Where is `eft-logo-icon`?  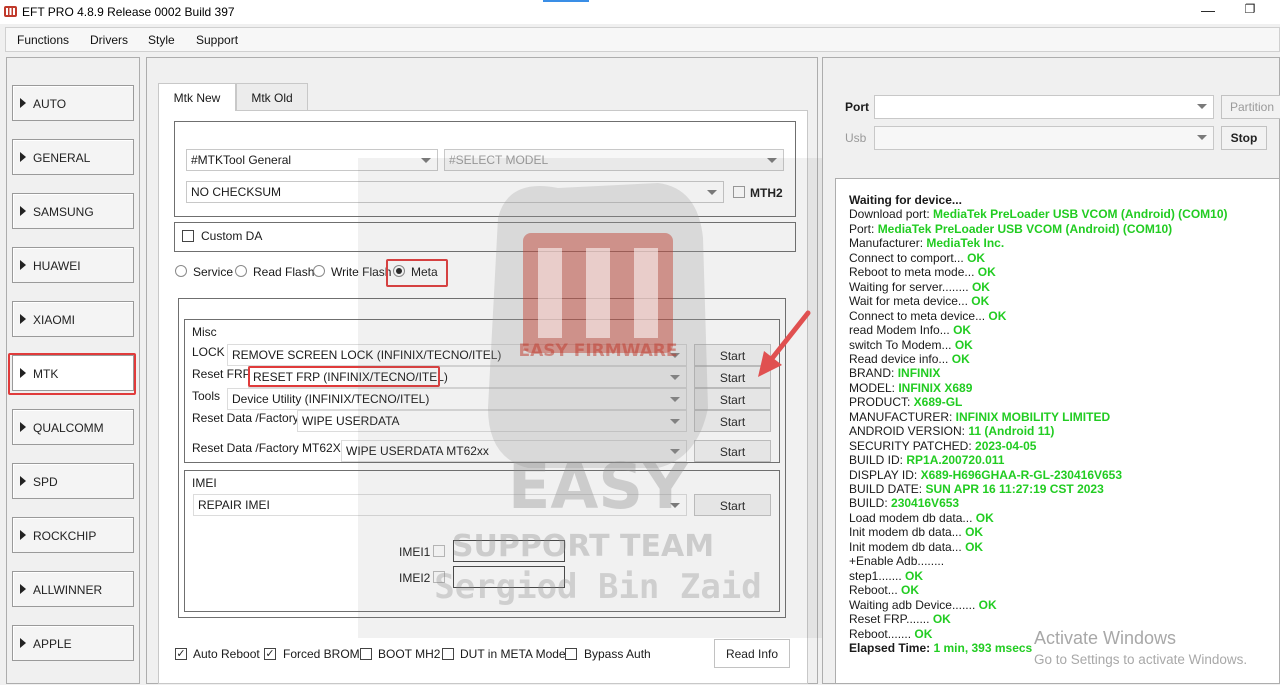 eft-logo-icon is located at coordinates (10, 11).